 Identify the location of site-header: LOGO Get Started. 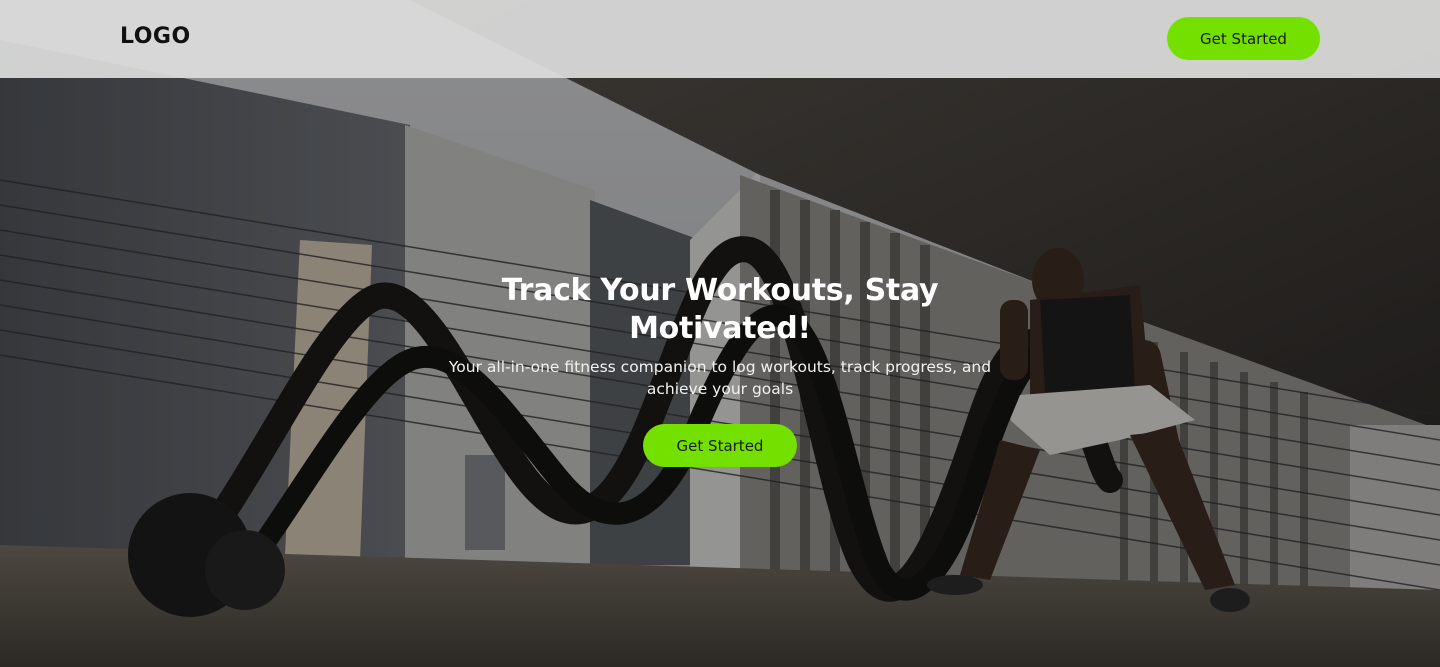
(720, 39).